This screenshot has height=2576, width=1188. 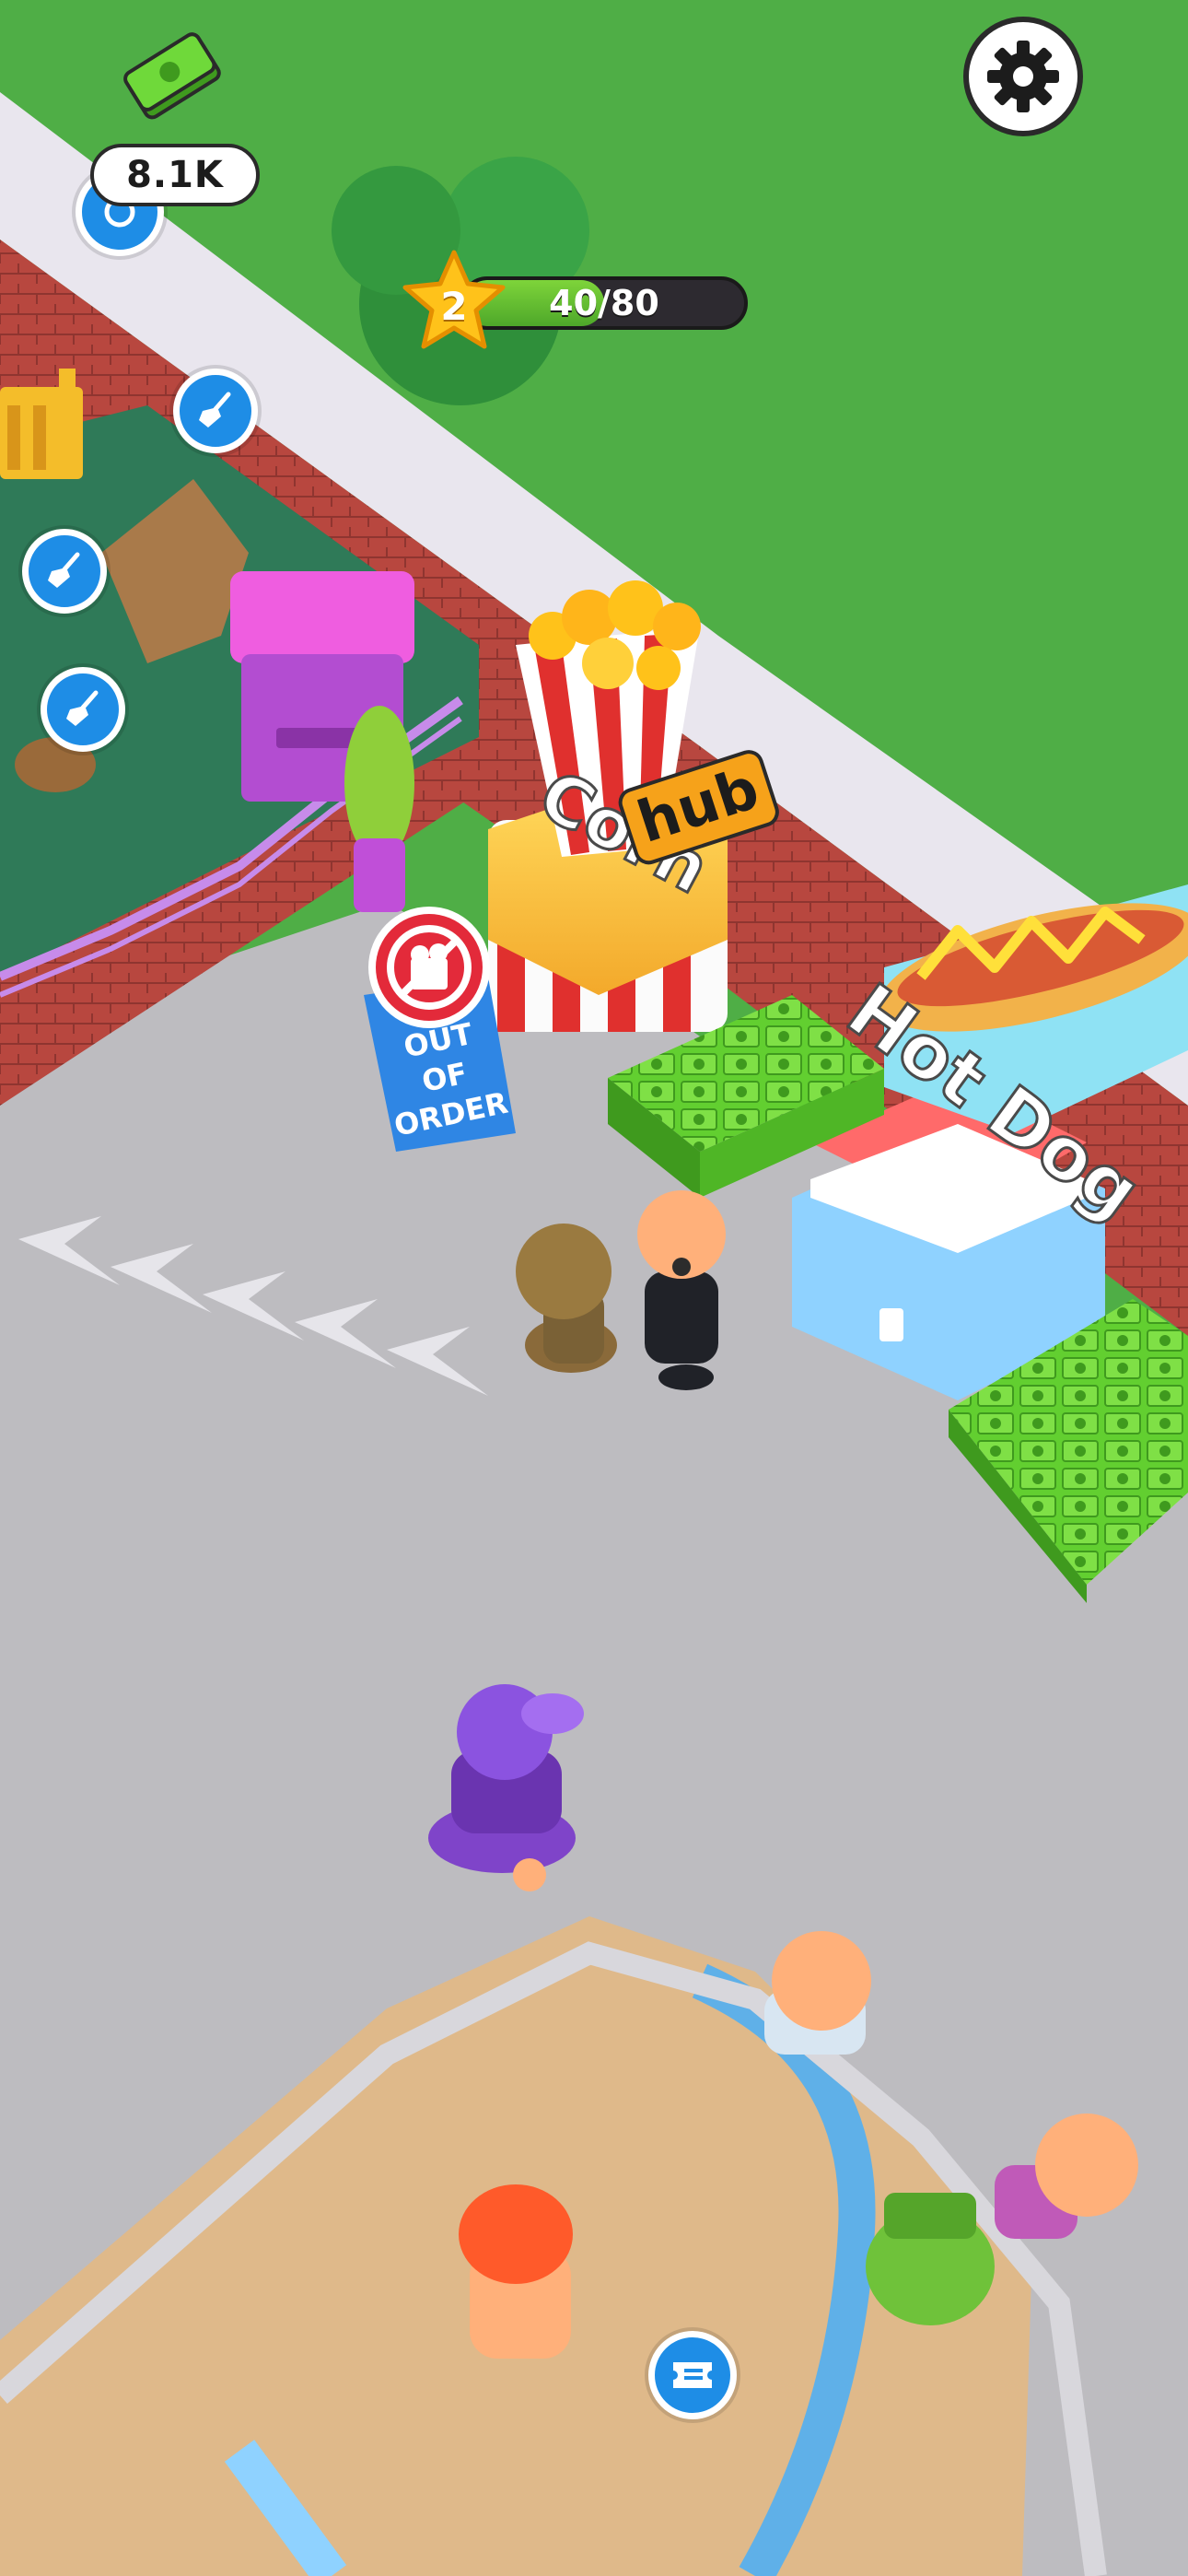 What do you see at coordinates (379, 784) in the screenshot?
I see `potted-plant` at bounding box center [379, 784].